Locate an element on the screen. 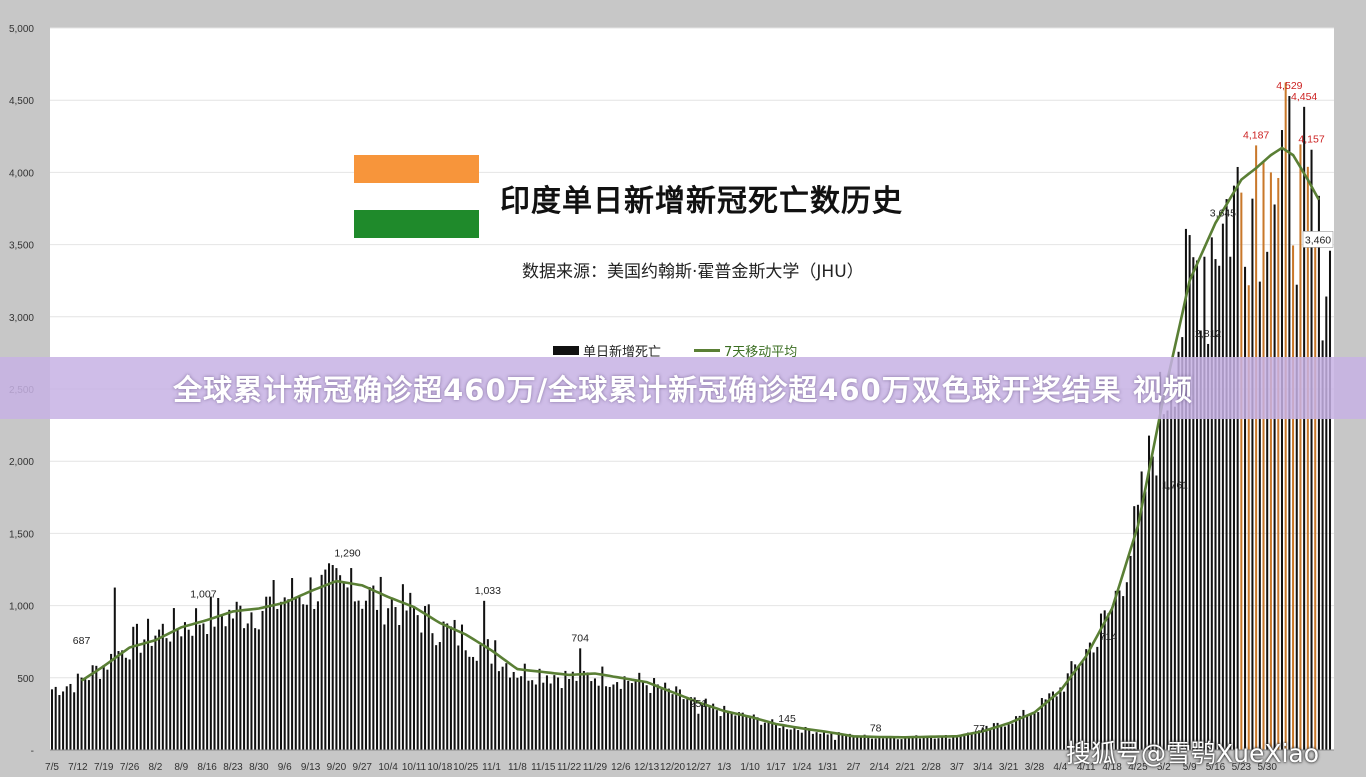 Image resolution: width=1366 pixels, height=777 pixels. flag-white-stripe is located at coordinates (416, 210).